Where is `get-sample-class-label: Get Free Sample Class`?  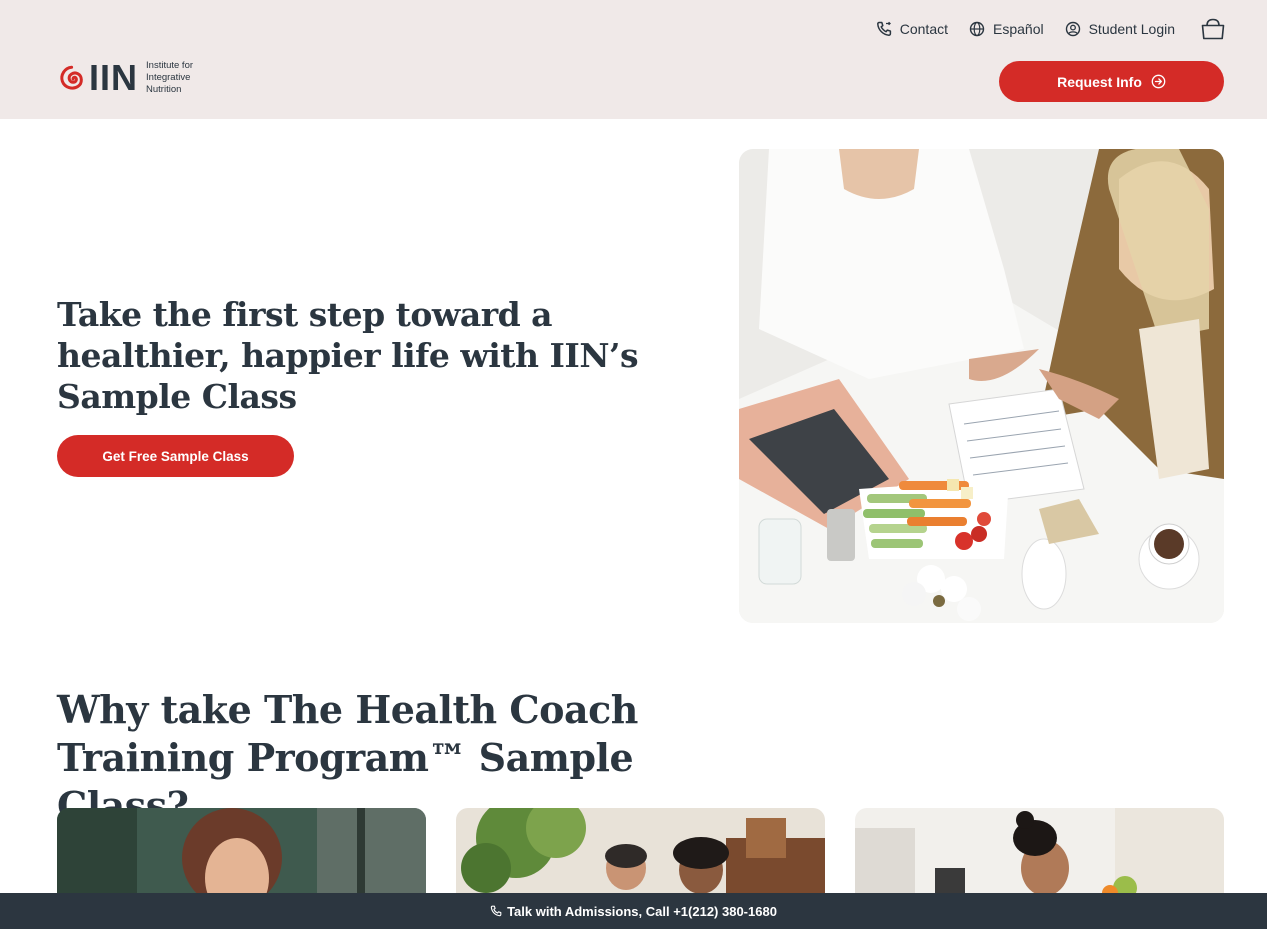 get-sample-class-label: Get Free Sample Class is located at coordinates (175, 456).